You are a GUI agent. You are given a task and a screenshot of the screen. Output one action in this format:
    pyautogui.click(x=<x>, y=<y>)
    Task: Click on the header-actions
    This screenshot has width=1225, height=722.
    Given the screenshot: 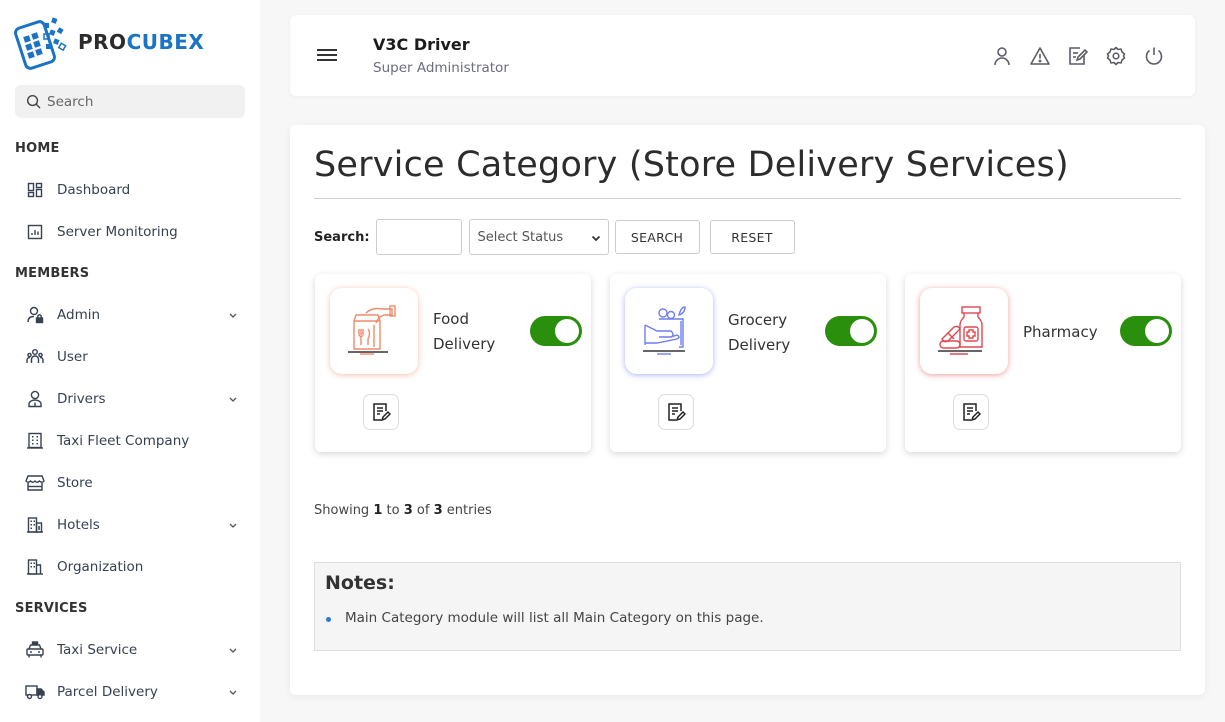 What is the action you would take?
    pyautogui.click(x=1078, y=56)
    